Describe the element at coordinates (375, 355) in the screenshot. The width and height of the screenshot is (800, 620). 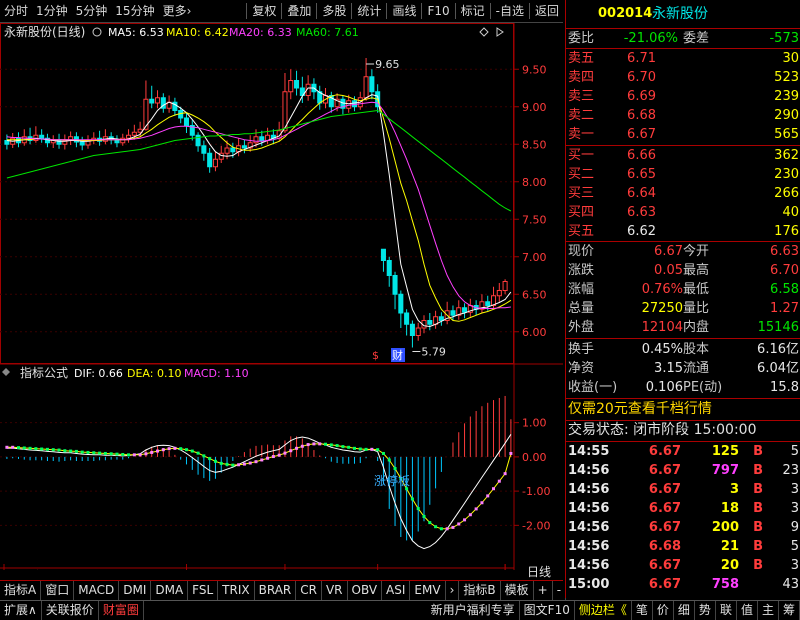
I see `dividend-mark: $` at that location.